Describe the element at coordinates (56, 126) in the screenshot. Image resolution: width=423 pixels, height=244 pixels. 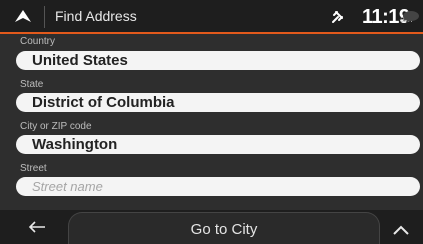
I see `city-label: City or ZIP code` at that location.